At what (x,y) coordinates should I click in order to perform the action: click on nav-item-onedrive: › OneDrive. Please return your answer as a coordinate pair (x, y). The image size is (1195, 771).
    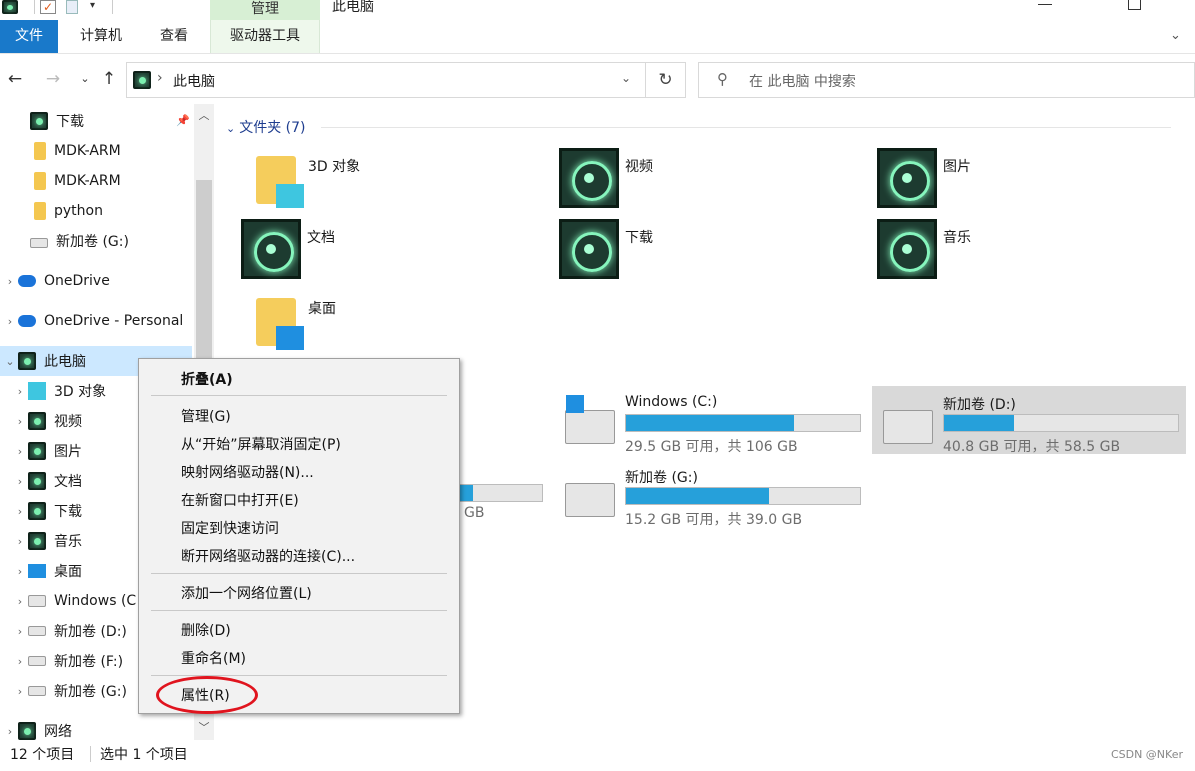
    Looking at the image, I should click on (98, 281).